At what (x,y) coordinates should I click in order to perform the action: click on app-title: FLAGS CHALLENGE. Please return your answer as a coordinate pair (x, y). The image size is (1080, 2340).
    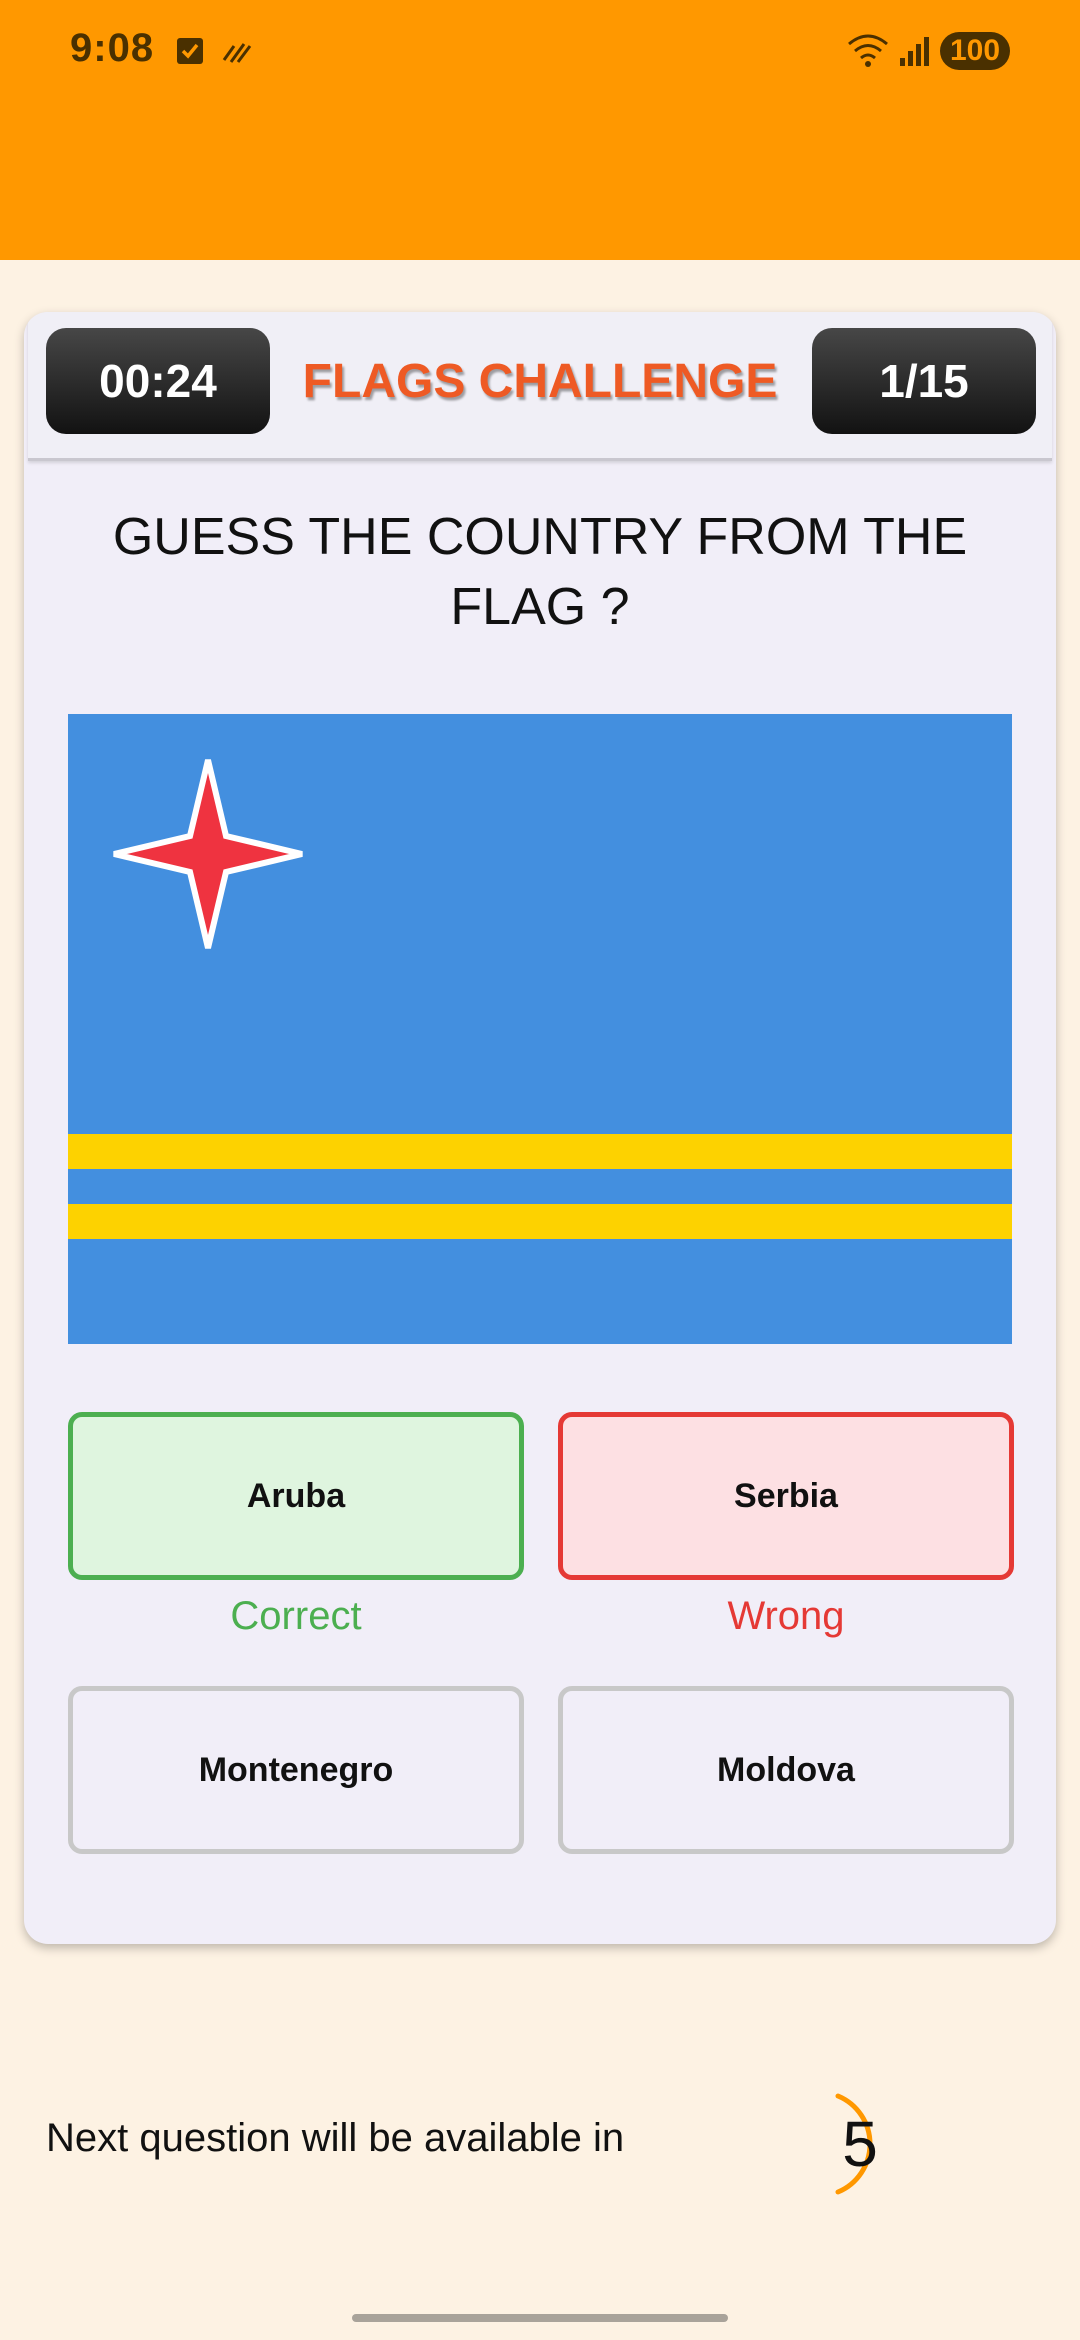
    Looking at the image, I should click on (540, 381).